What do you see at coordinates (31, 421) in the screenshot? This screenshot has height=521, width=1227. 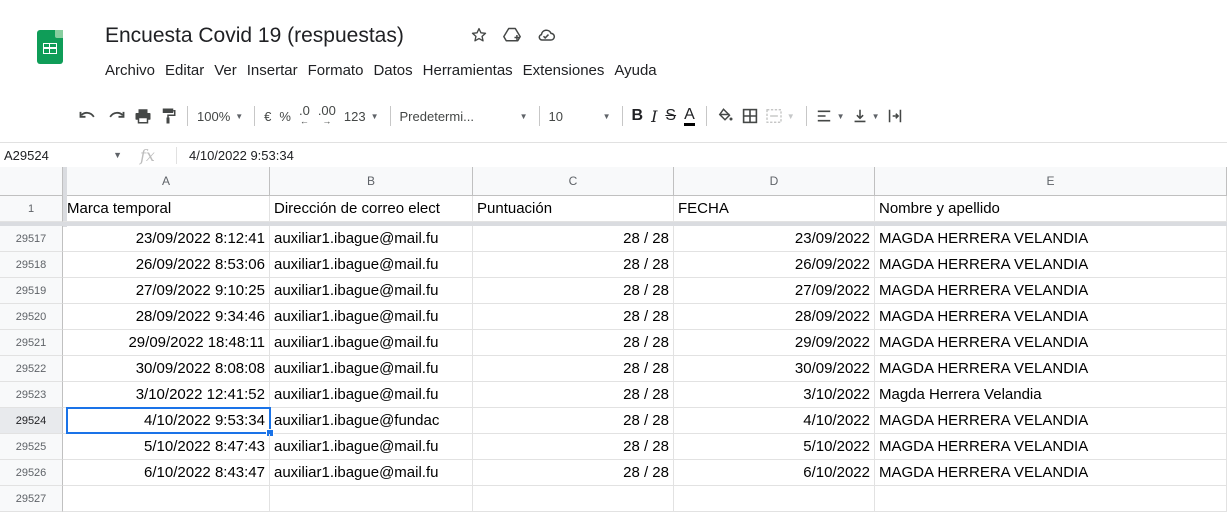 I see `row-header: 29524` at bounding box center [31, 421].